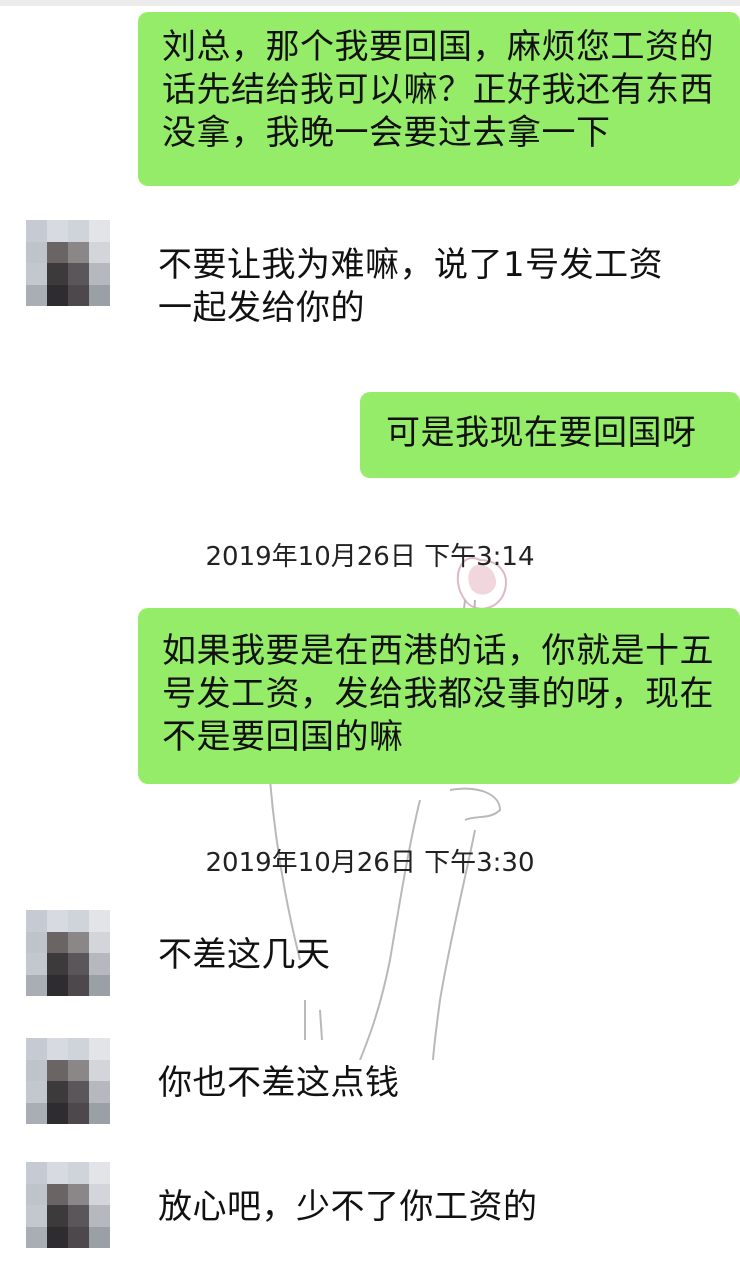 The image size is (740, 1280). I want to click on message-text: 你也不差这点钱, so click(279, 1083).